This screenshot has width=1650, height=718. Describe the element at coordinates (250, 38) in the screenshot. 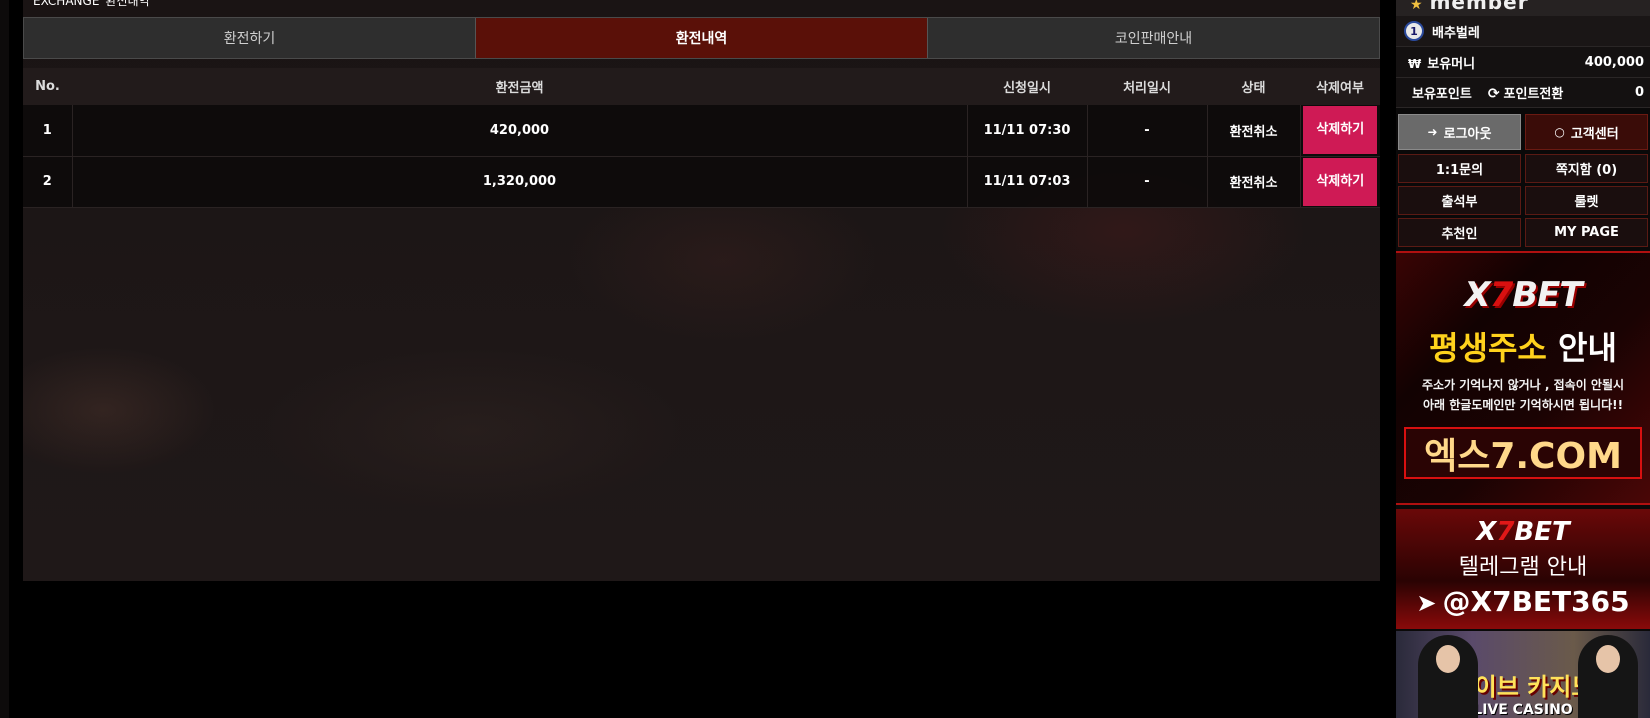

I see `tab-exchange: 환전하기` at that location.